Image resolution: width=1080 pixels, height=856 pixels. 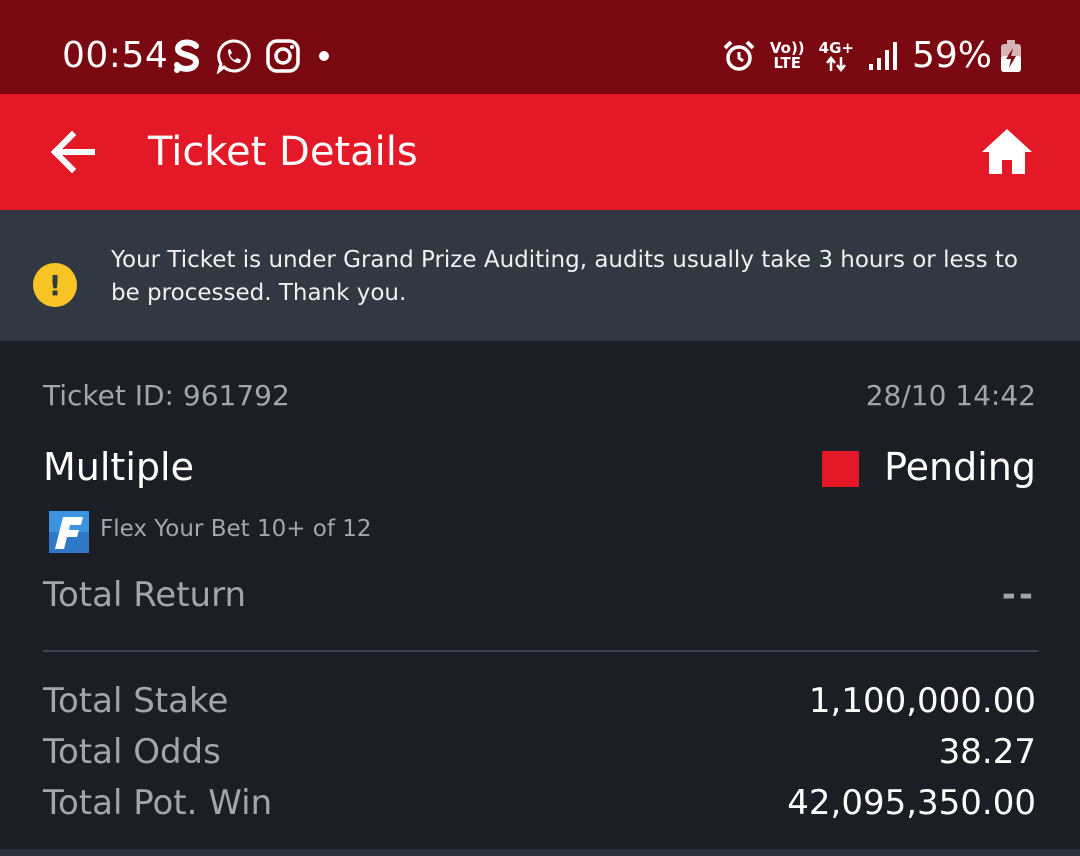 What do you see at coordinates (787, 63) in the screenshot?
I see `lte-label: LTE` at bounding box center [787, 63].